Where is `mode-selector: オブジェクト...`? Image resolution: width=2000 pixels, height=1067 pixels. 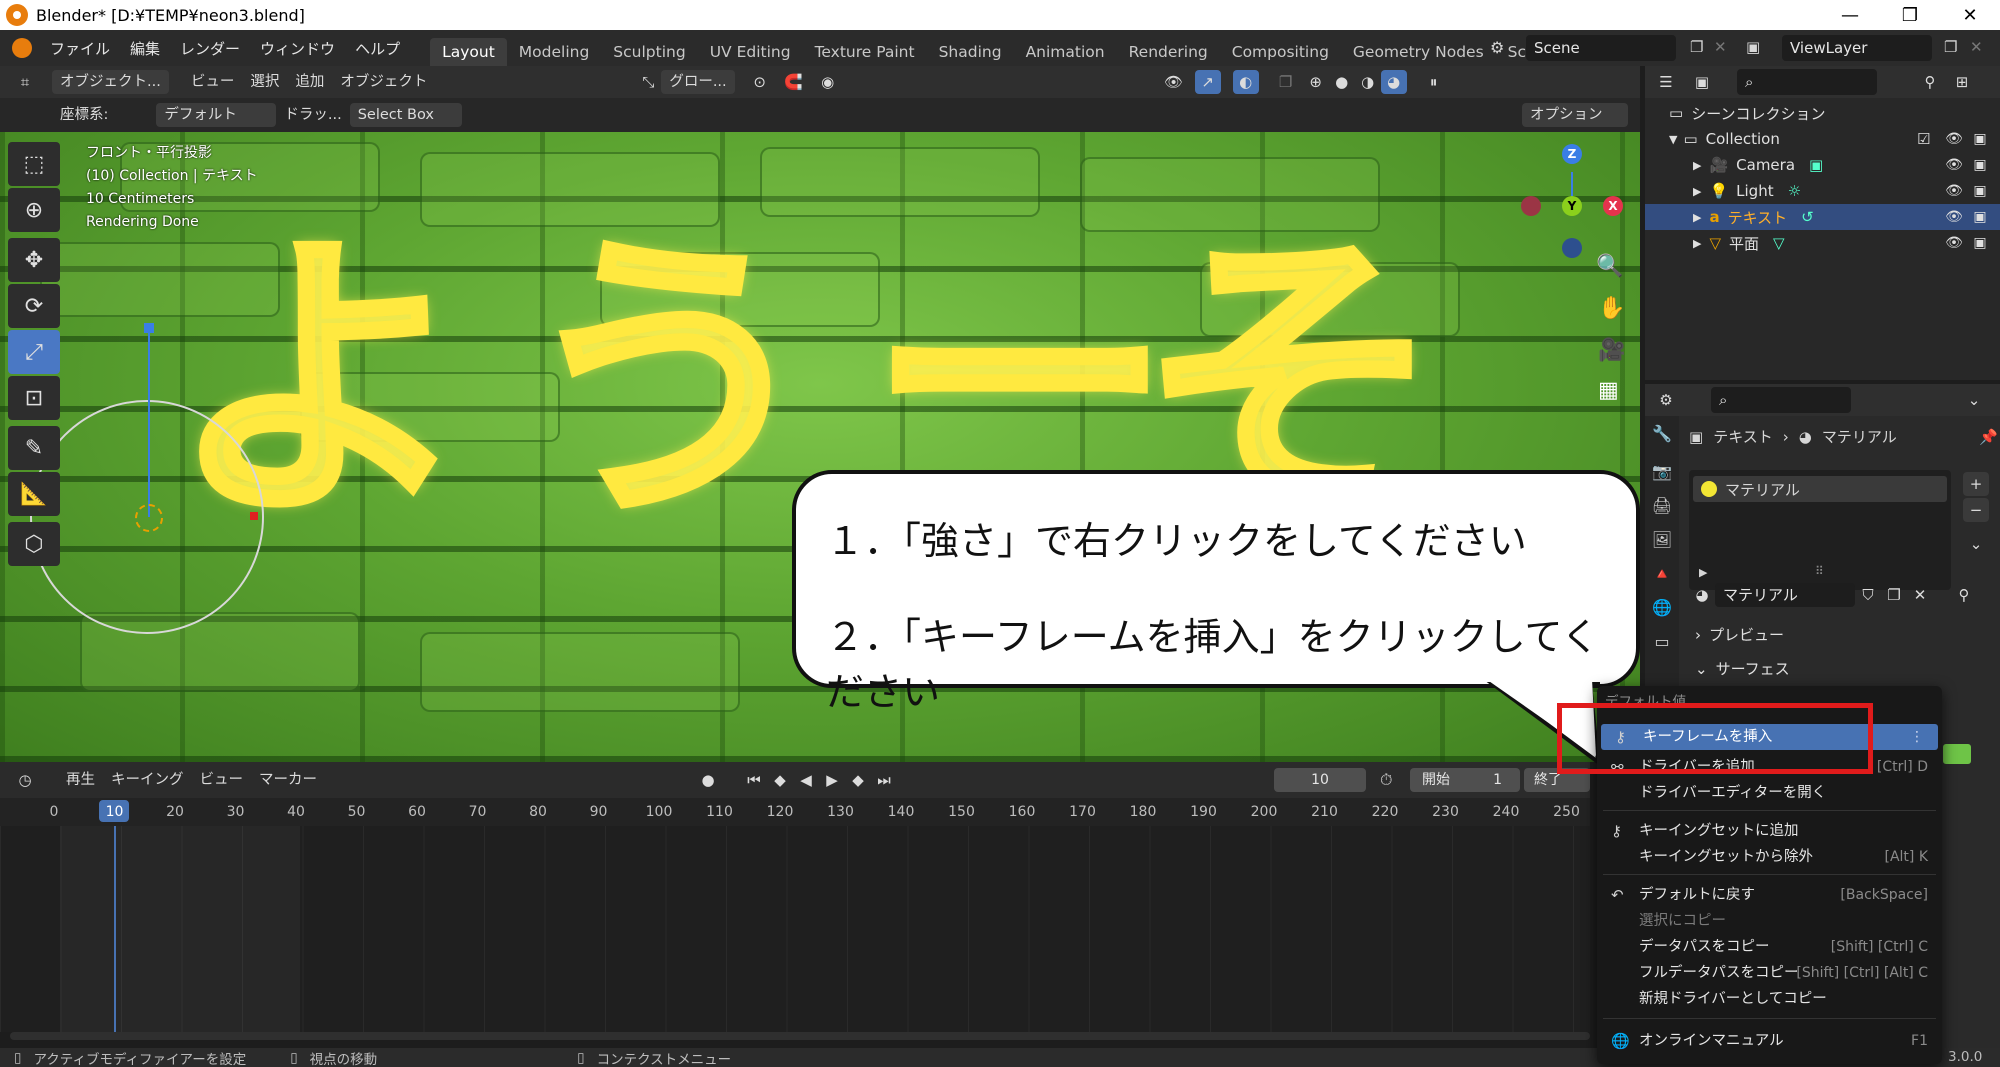 mode-selector: オブジェクト... is located at coordinates (110, 82).